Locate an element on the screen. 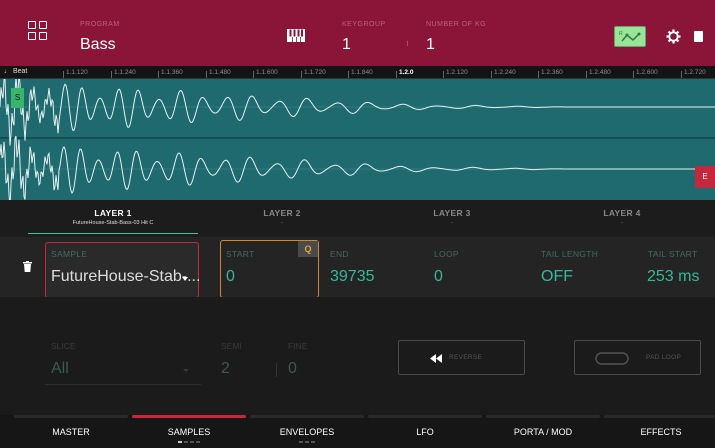  ruler-tick: 1.1.120 is located at coordinates (75, 73).